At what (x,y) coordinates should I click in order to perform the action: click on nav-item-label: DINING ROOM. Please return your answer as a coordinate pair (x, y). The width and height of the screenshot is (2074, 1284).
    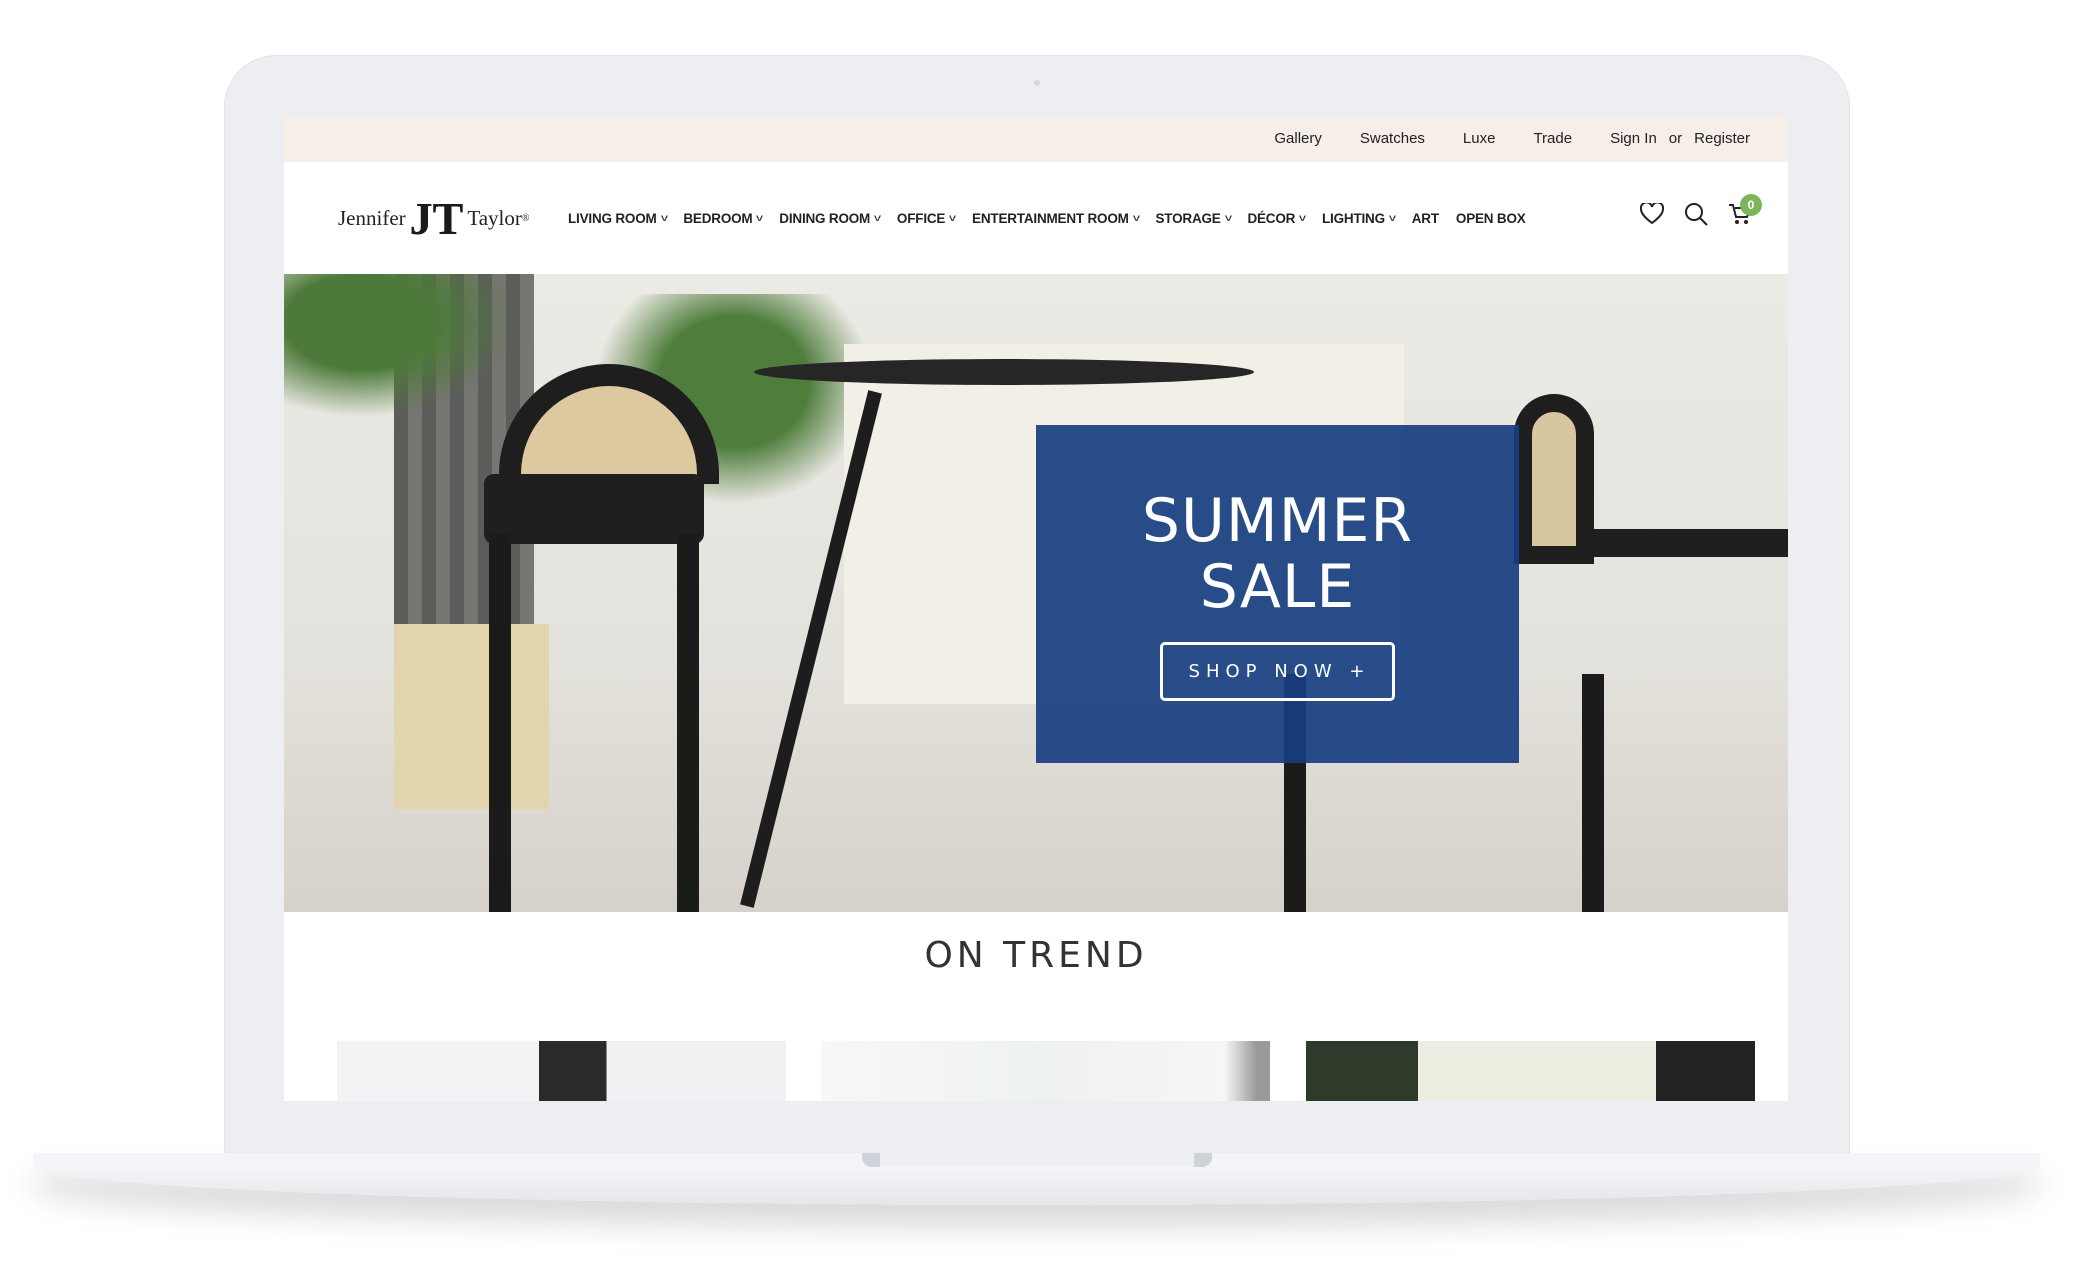
    Looking at the image, I should click on (825, 218).